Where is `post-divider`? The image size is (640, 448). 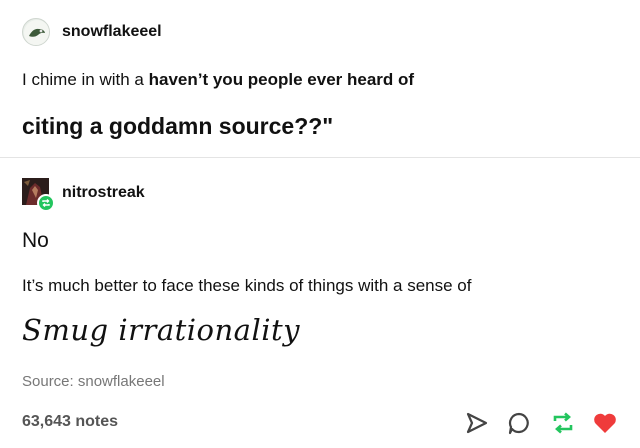
post-divider is located at coordinates (320, 157).